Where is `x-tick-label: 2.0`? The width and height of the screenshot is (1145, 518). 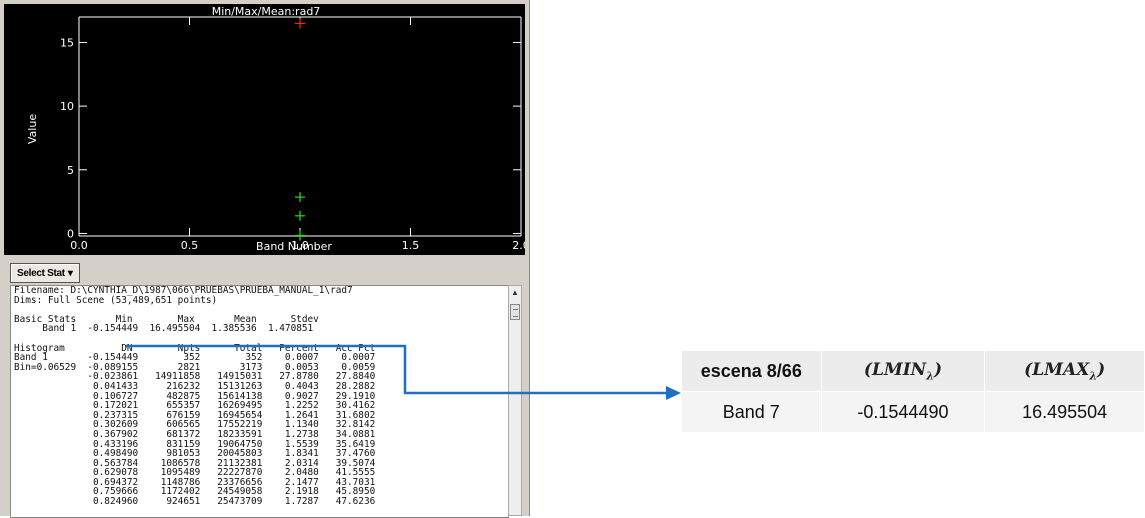
x-tick-label: 2.0 is located at coordinates (518, 245).